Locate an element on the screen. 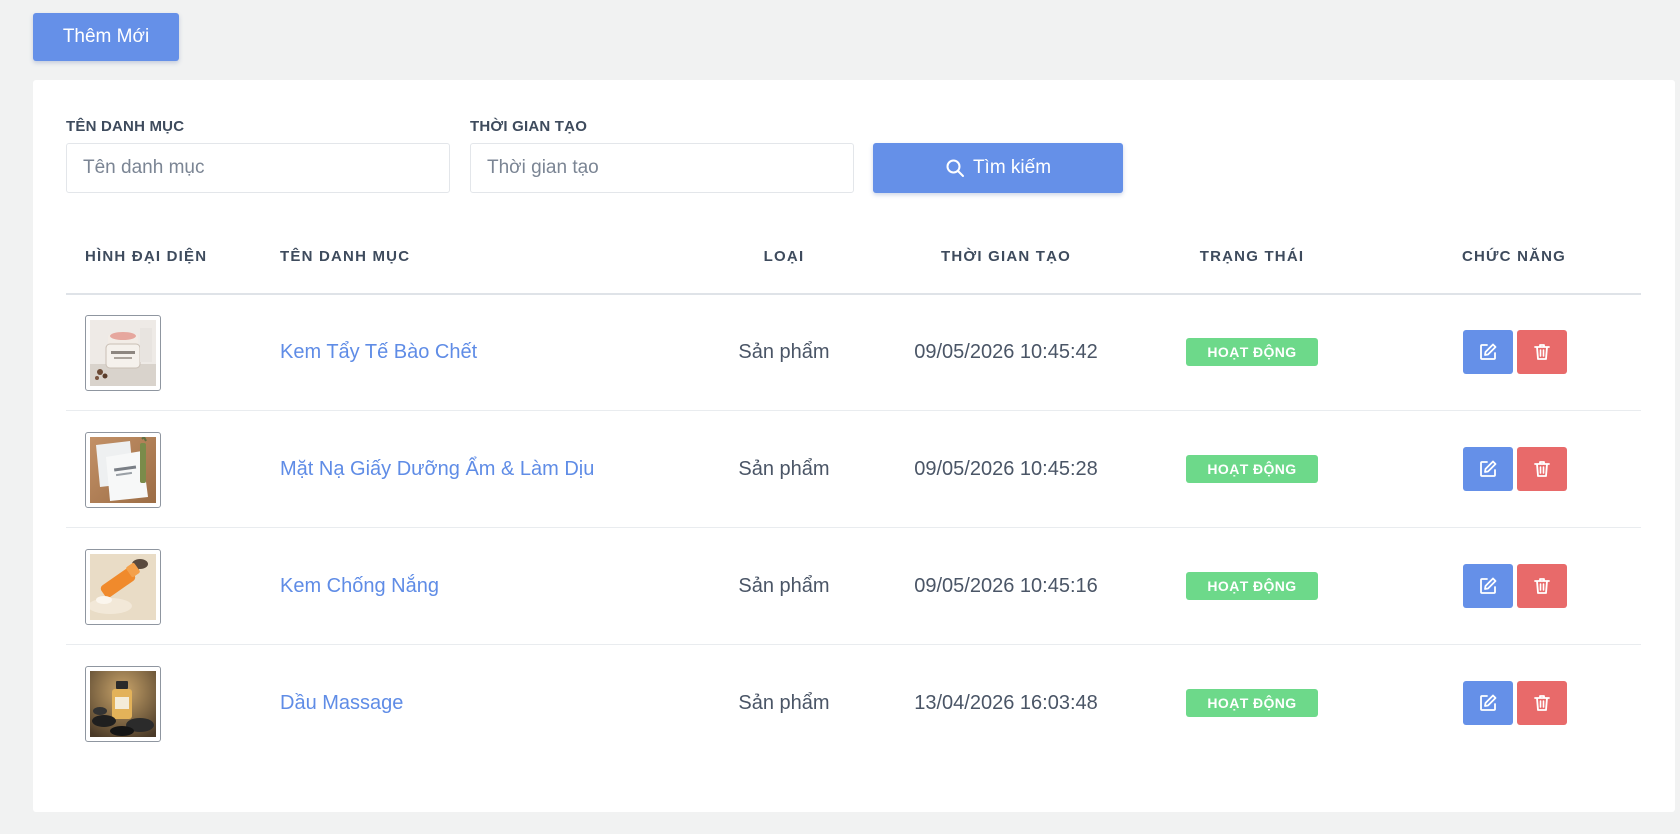  category-created-time: 09/05/2026 10:45:28 is located at coordinates (1006, 469).